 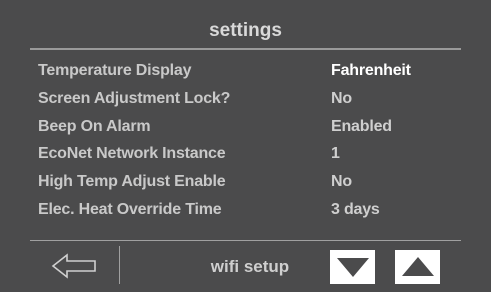 What do you see at coordinates (94, 126) in the screenshot?
I see `setting-label: Beep On Alarm` at bounding box center [94, 126].